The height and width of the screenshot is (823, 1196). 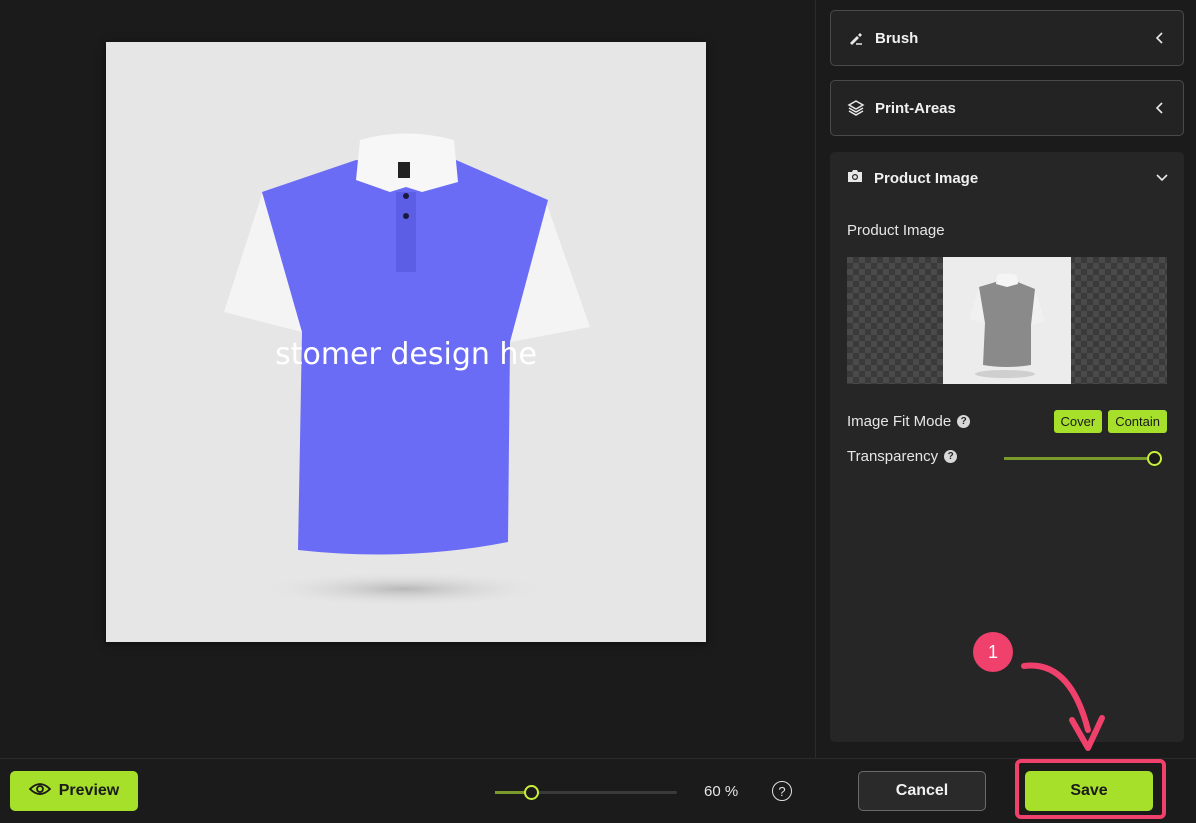 I want to click on product-image-thumbnail, so click(x=1007, y=320).